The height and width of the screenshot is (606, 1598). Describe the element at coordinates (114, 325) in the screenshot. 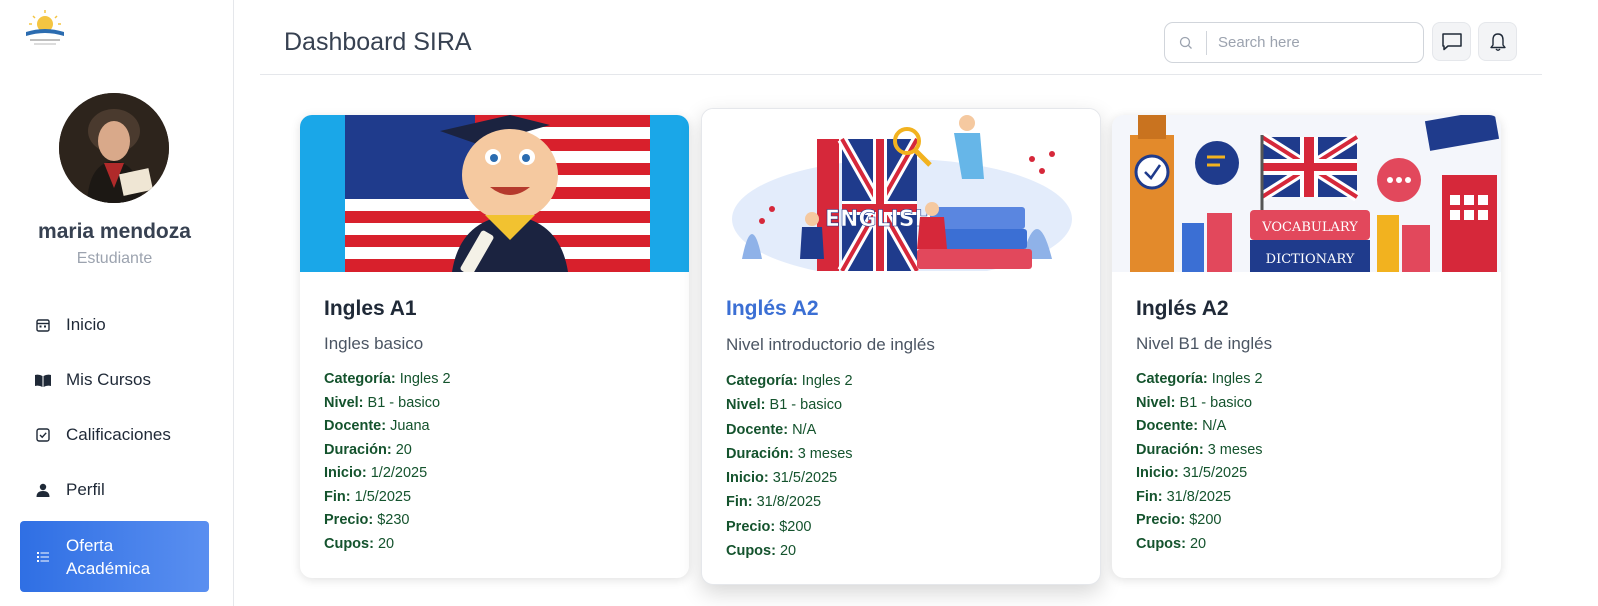

I see `nav-item-inicio: Inicio` at that location.